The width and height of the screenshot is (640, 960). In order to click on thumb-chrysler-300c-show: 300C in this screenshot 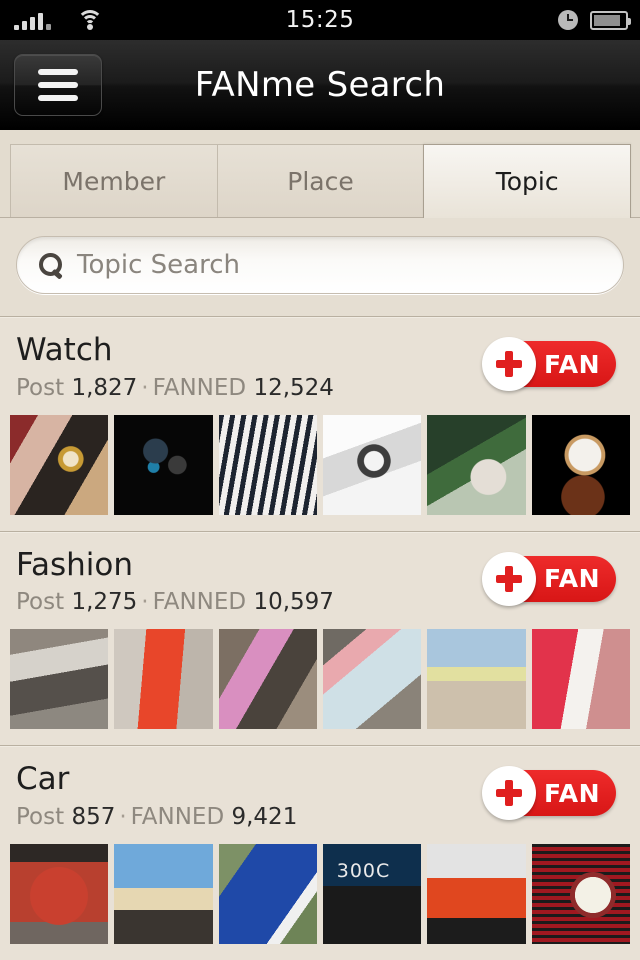, I will do `click(372, 893)`.